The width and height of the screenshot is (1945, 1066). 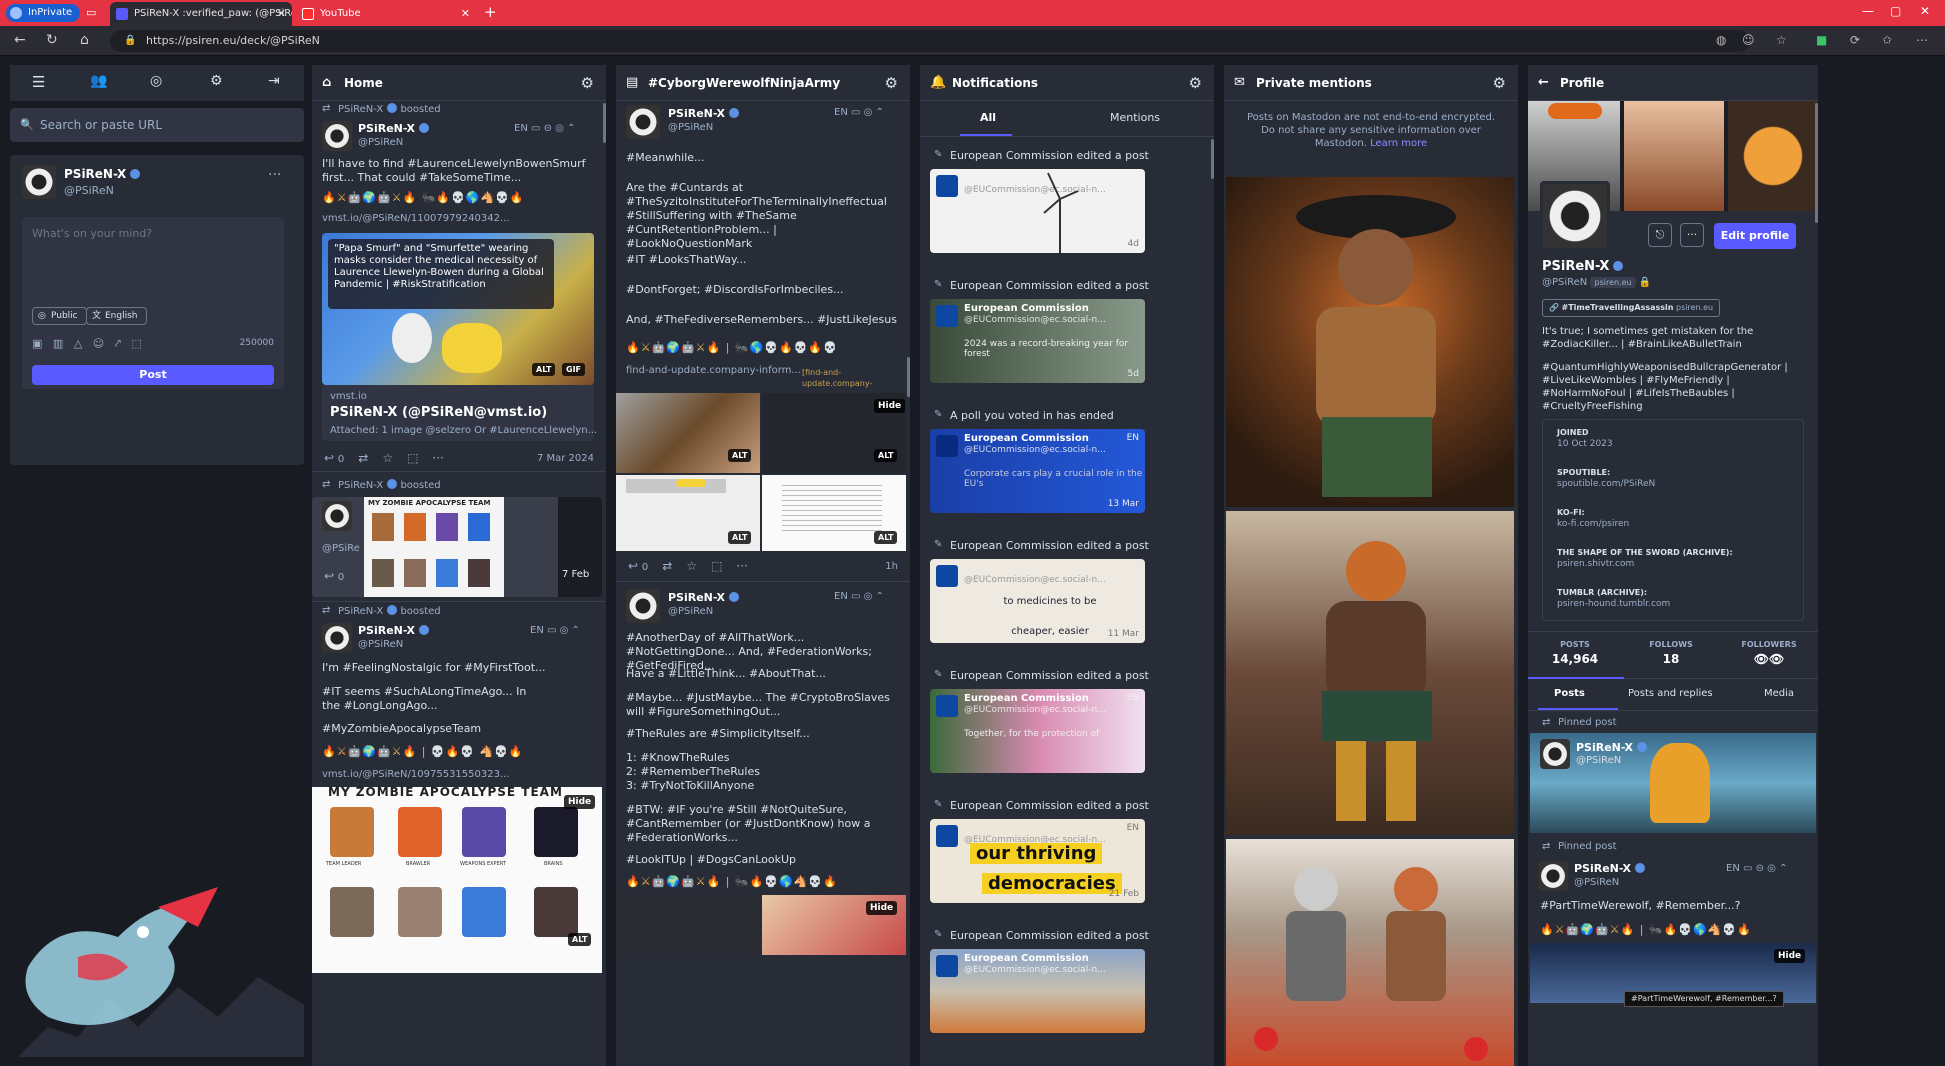 I want to click on notifications-scrollbar, so click(x=1212, y=159).